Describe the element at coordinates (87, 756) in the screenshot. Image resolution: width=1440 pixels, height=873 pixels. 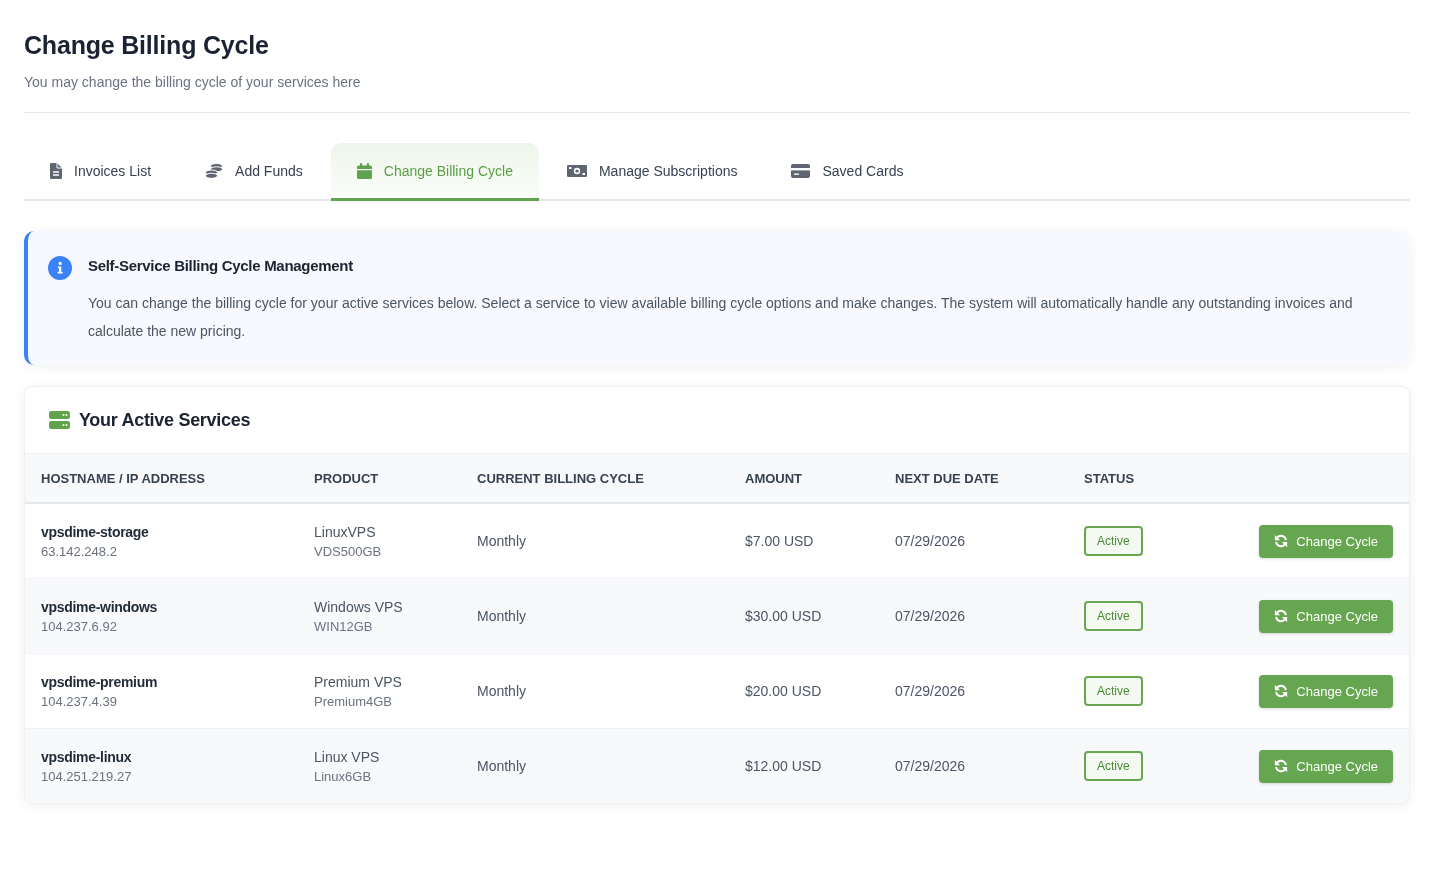
I see `hostname-text: vpsdime-linux` at that location.